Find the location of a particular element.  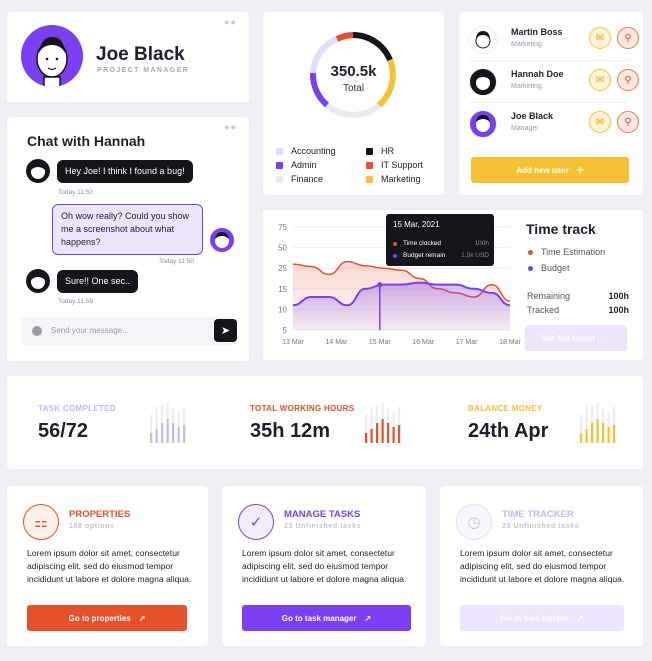

add-user-button: Add new user + is located at coordinates (550, 170).